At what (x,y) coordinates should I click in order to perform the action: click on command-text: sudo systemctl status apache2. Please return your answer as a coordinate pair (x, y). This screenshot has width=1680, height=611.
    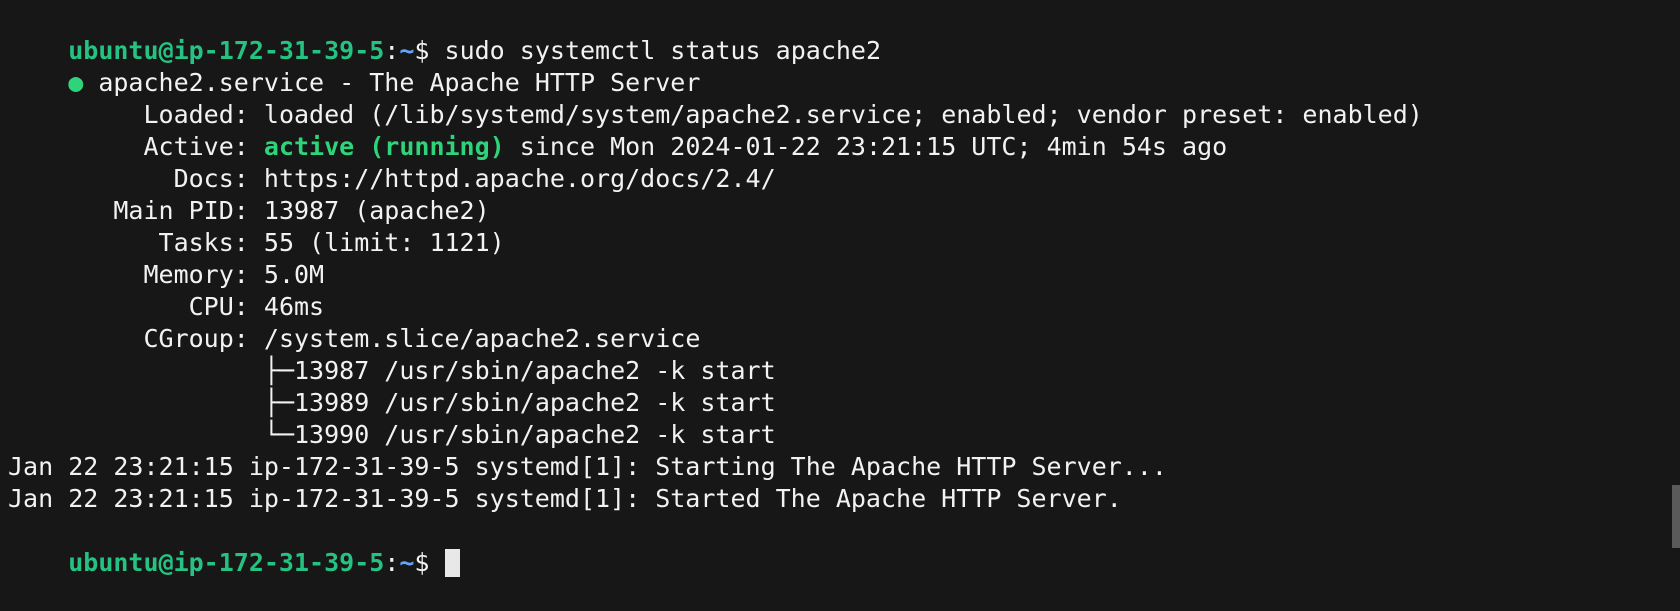
    Looking at the image, I should click on (663, 50).